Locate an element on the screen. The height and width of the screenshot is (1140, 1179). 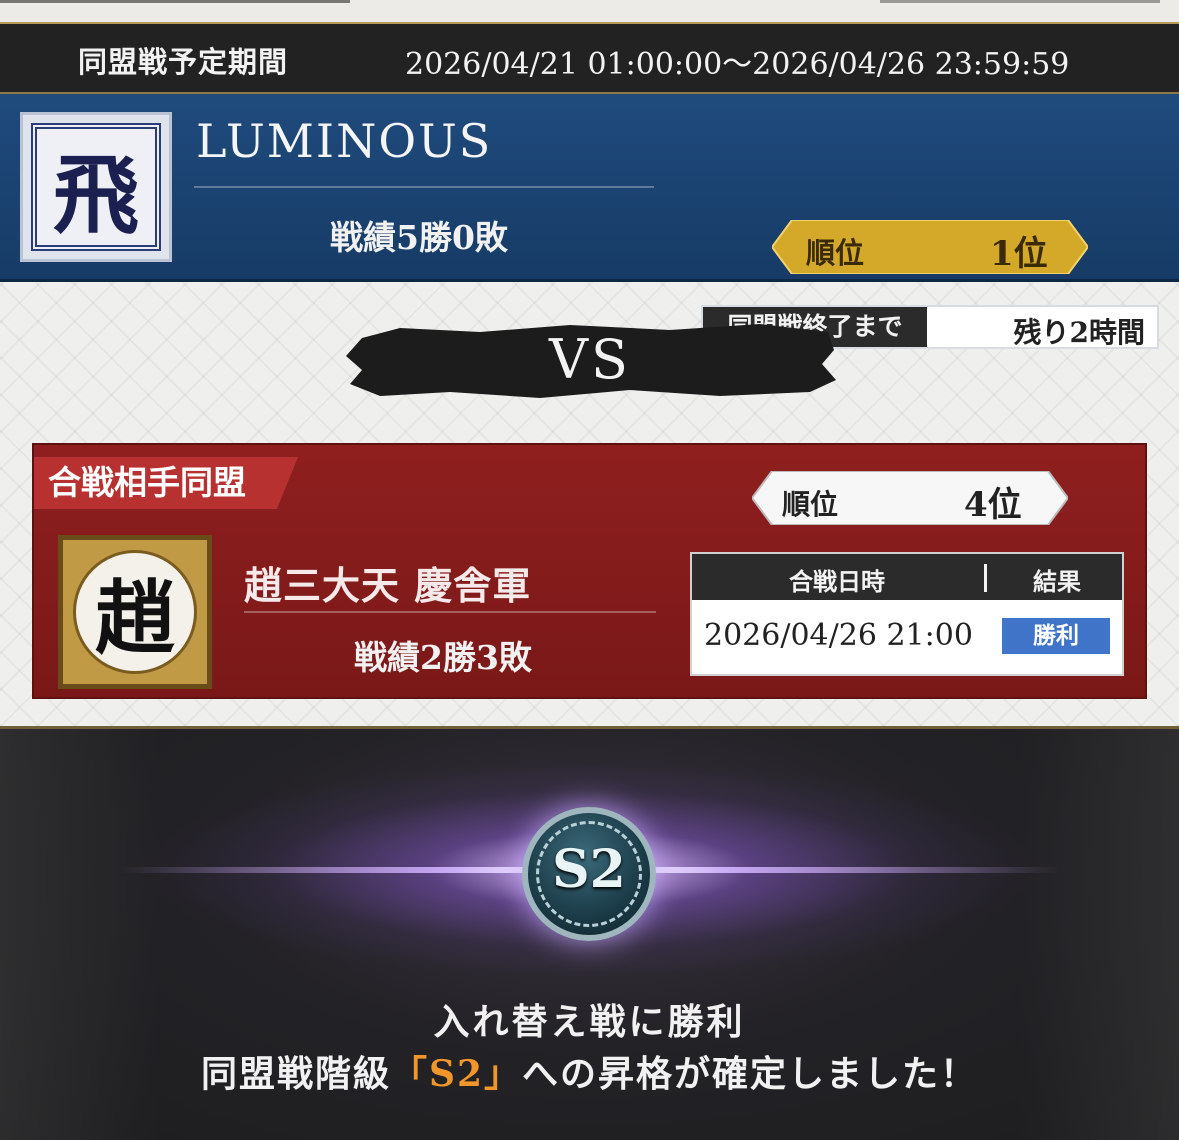
my-alliance-emblem: 飛 is located at coordinates (96, 187).